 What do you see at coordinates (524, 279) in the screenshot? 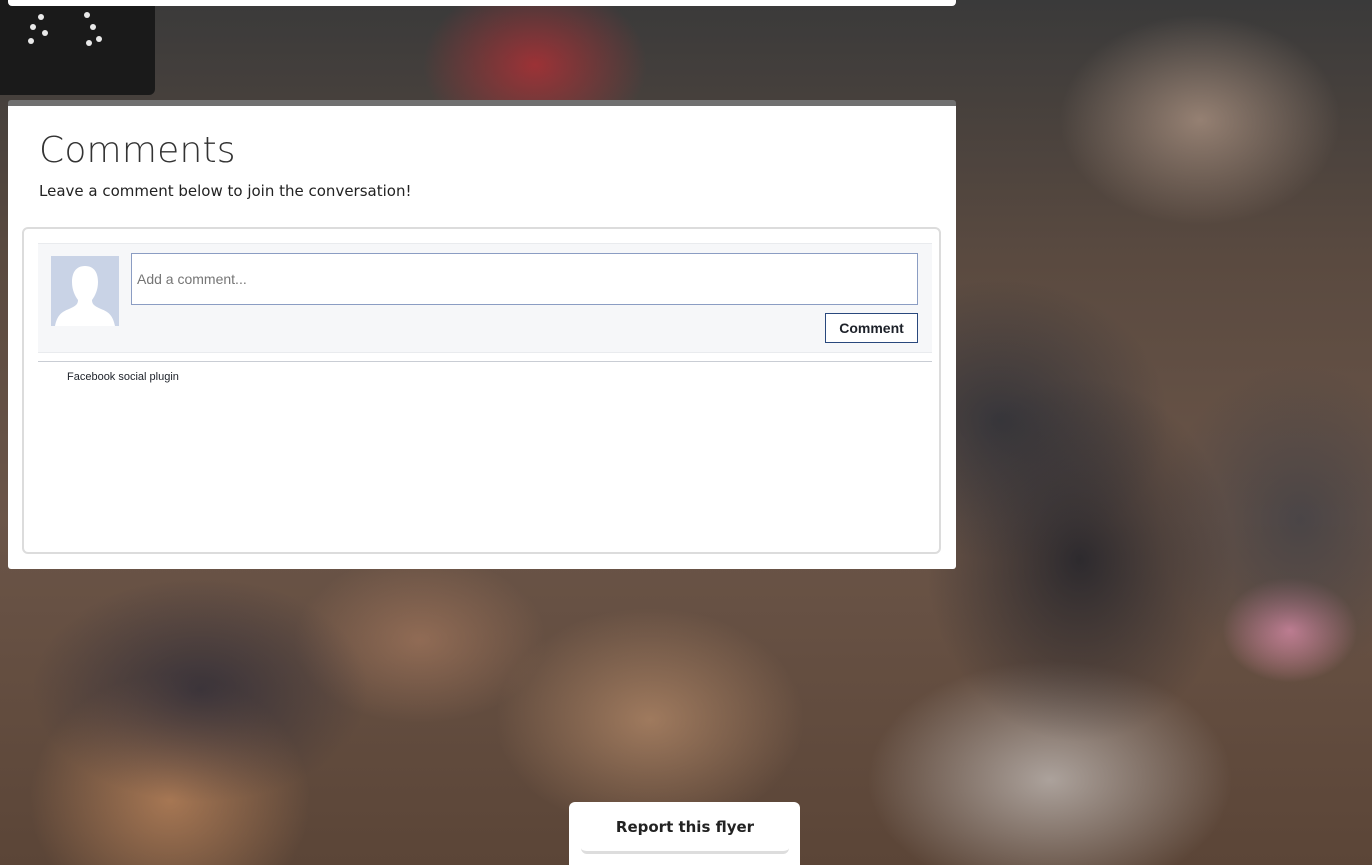
I see `add-comment-input` at bounding box center [524, 279].